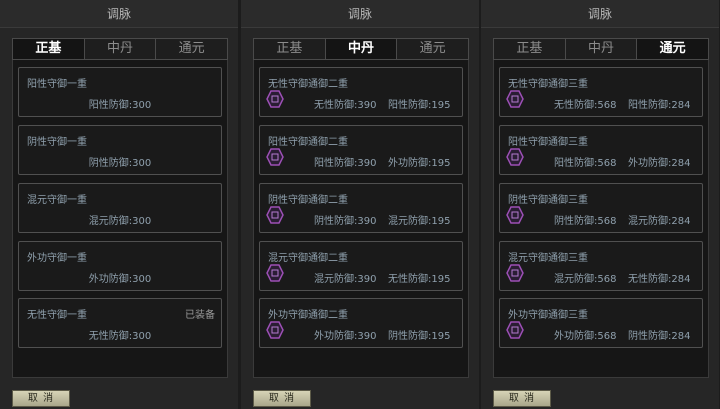  I want to click on card-stat-primary: 混元防御:390, so click(345, 279).